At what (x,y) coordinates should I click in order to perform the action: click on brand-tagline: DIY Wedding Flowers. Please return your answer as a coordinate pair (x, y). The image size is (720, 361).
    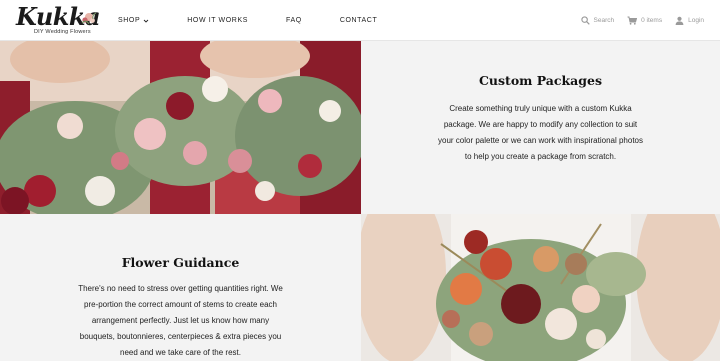
    Looking at the image, I should click on (62, 32).